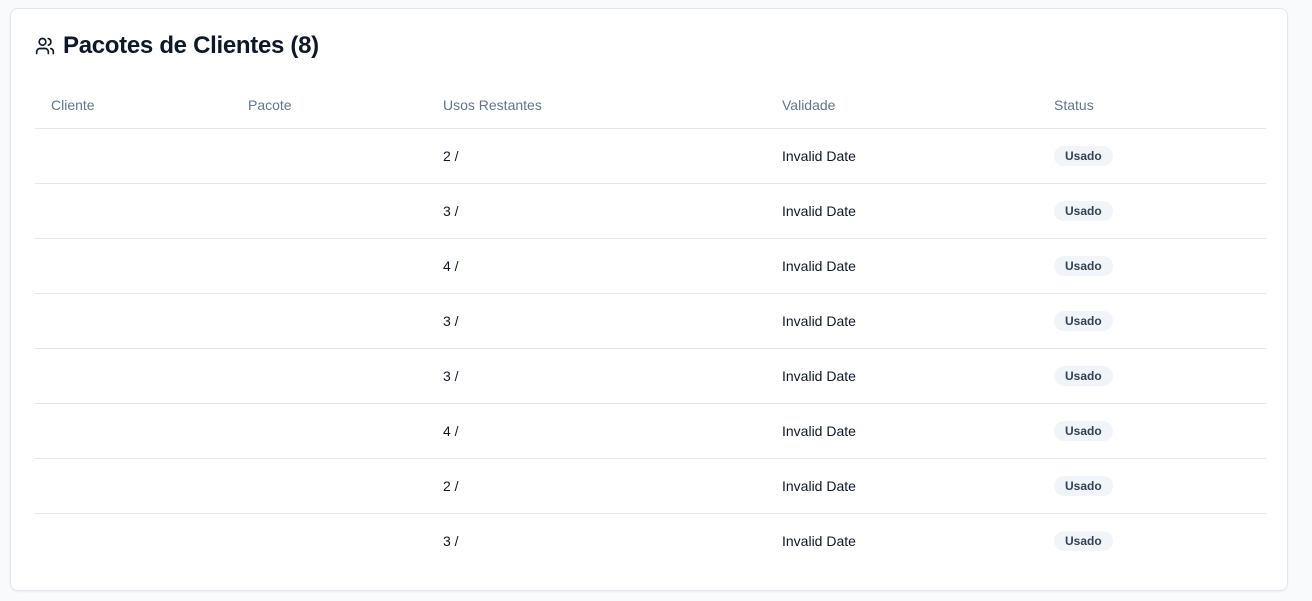 Image resolution: width=1312 pixels, height=601 pixels. Describe the element at coordinates (45, 46) in the screenshot. I see `users-icon` at that location.